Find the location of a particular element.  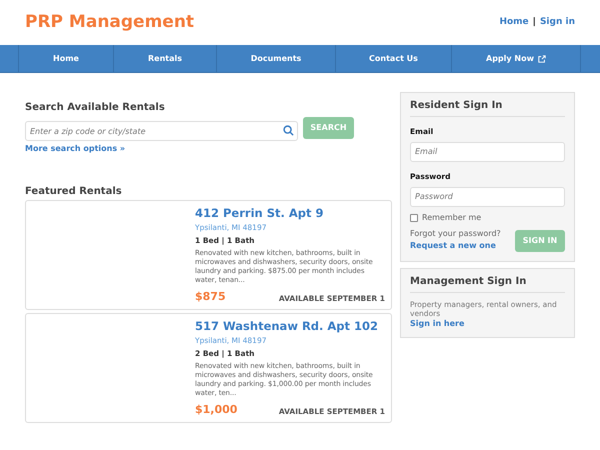

panel-heading: Resident Sign In is located at coordinates (487, 107).